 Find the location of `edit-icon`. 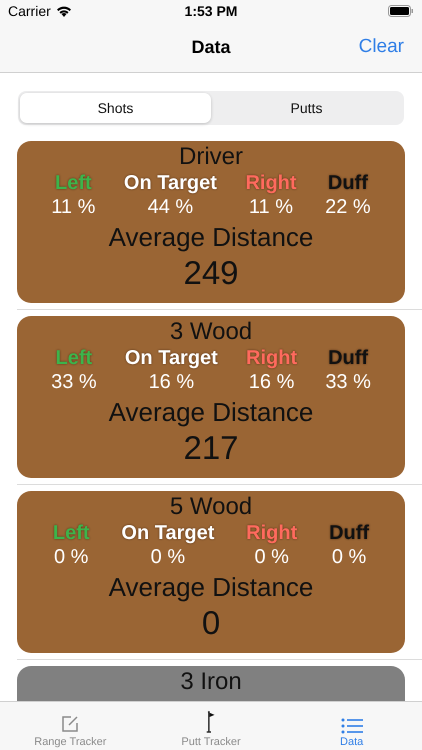

edit-icon is located at coordinates (70, 724).